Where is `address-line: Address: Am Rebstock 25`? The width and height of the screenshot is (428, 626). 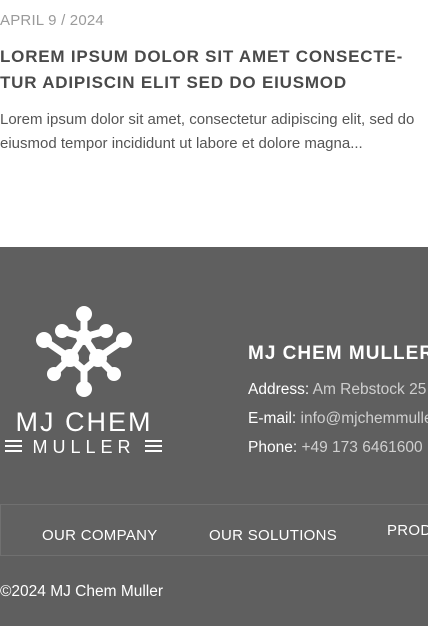
address-line: Address: Am Rebstock 25 is located at coordinates (337, 390).